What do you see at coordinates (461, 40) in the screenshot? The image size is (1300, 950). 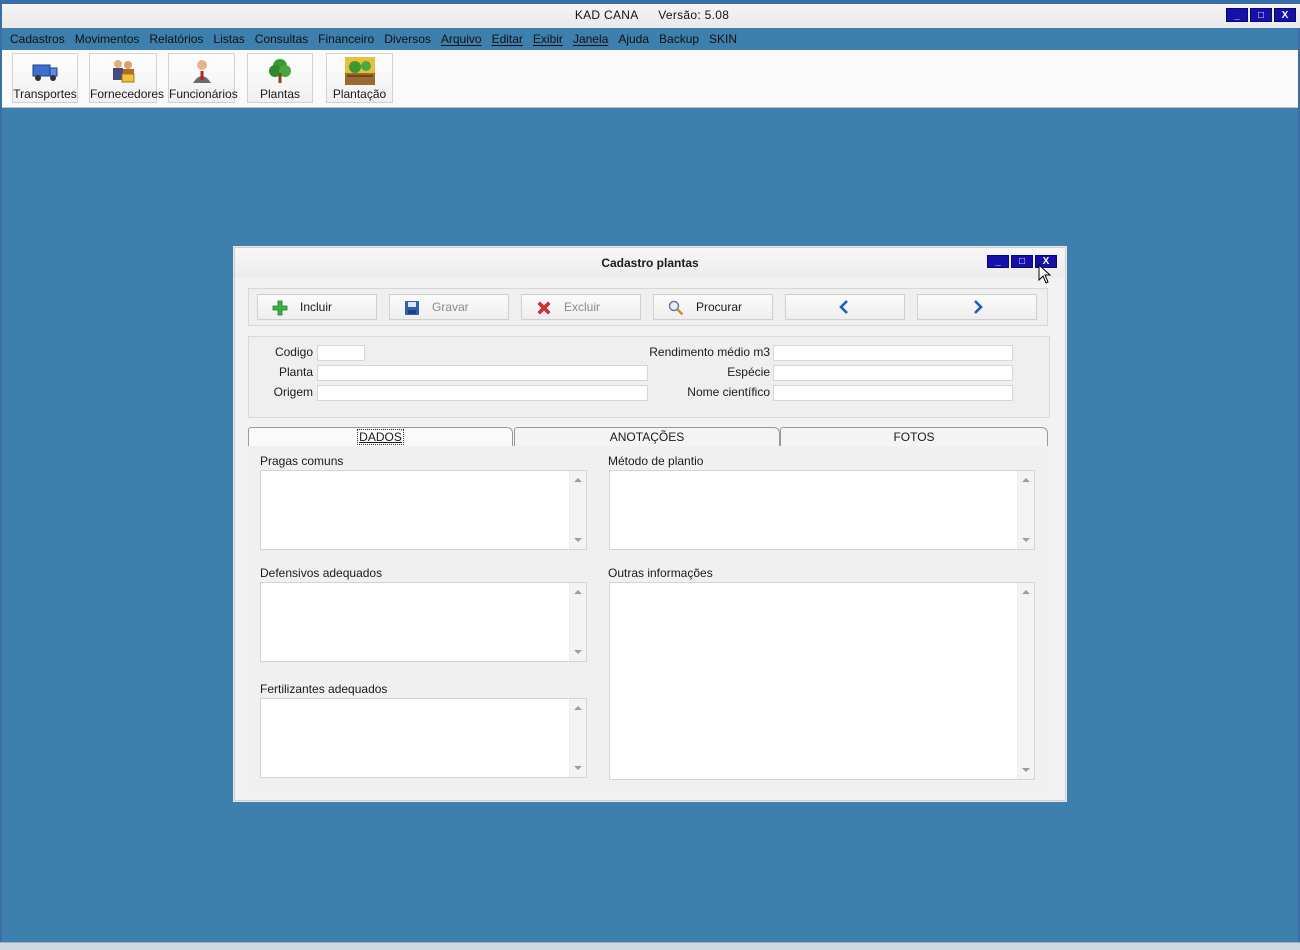 I see `menu-arquivo: Arquivo` at bounding box center [461, 40].